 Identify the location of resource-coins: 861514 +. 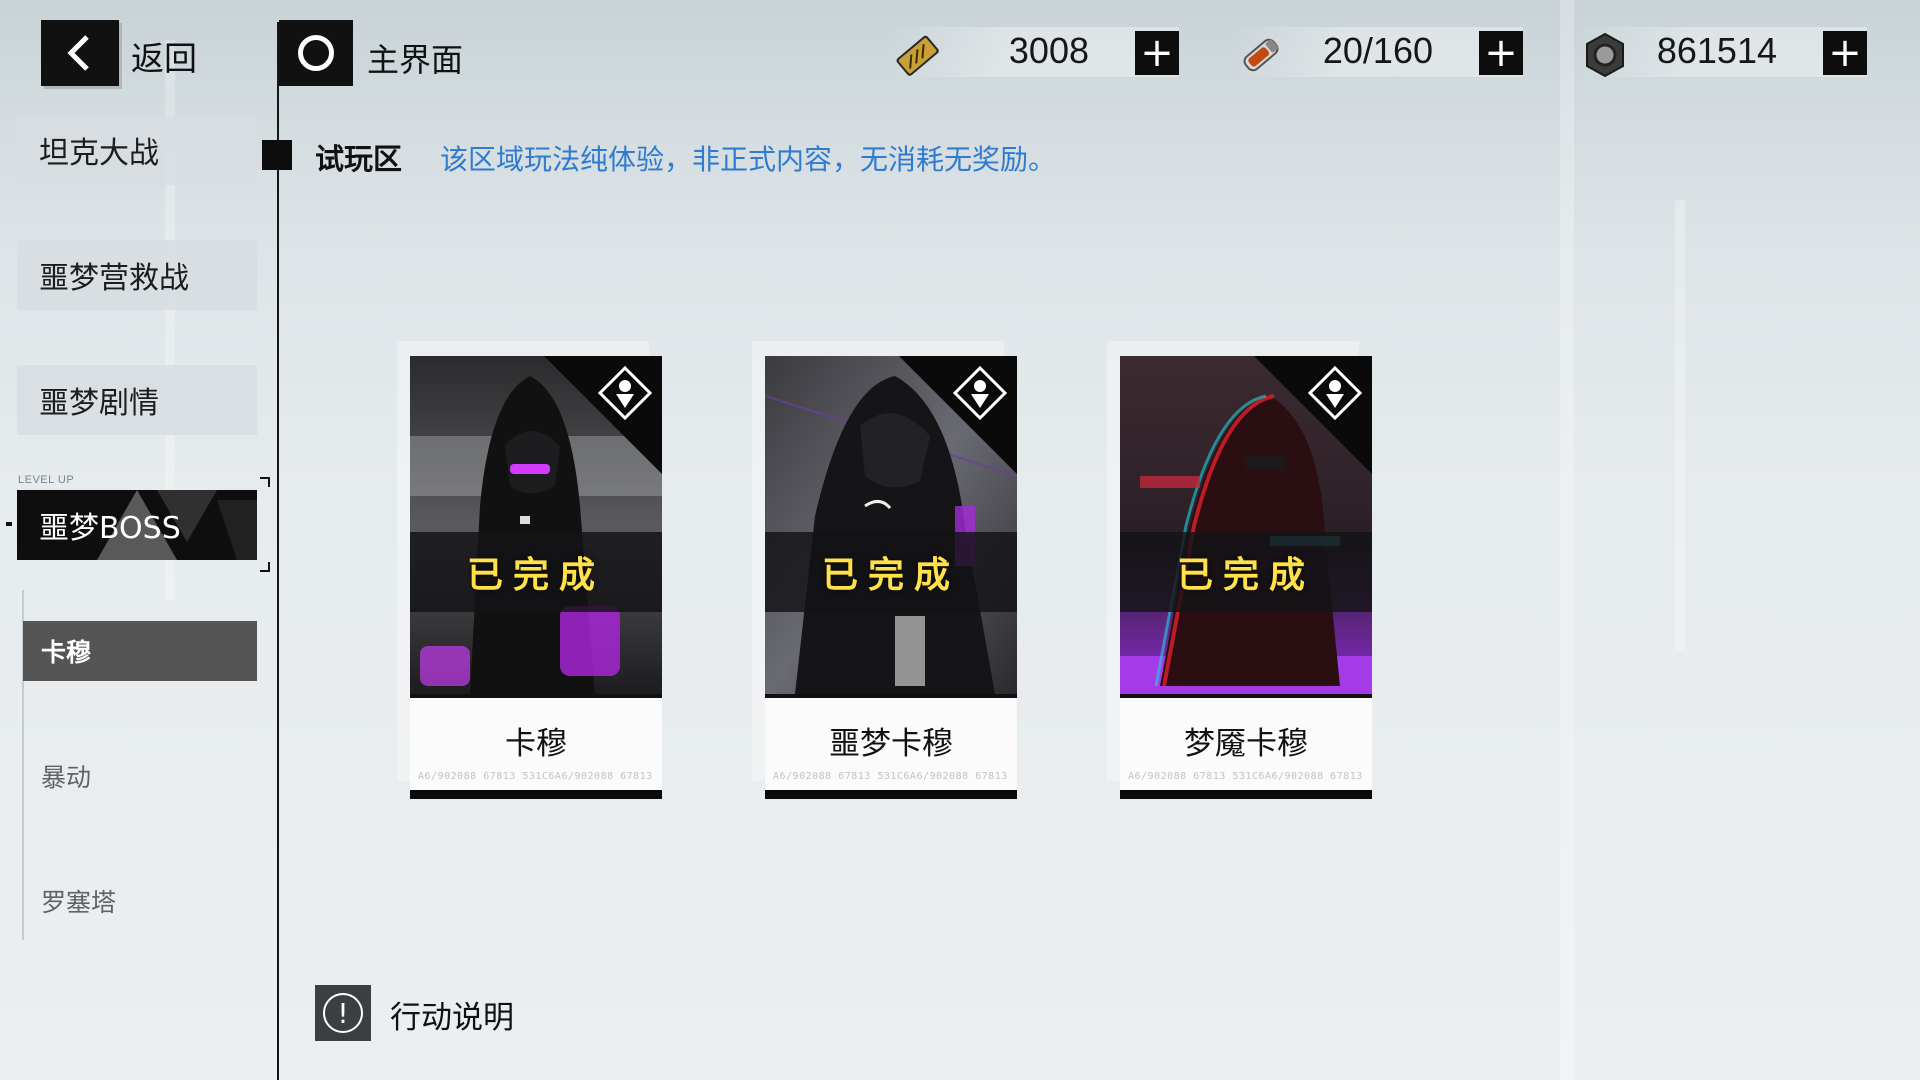
(1722, 52).